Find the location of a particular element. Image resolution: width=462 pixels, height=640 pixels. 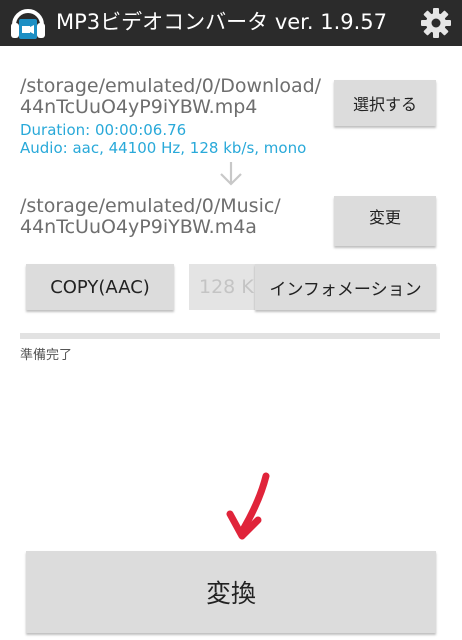

bitrate-field: 128 K is located at coordinates (225, 287).